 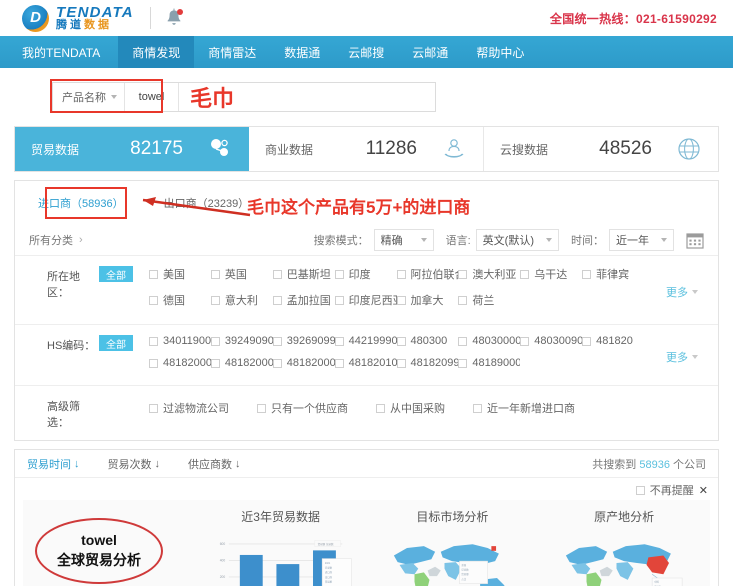 I want to click on dont-remind-label: 不再提醒, so click(x=672, y=490).